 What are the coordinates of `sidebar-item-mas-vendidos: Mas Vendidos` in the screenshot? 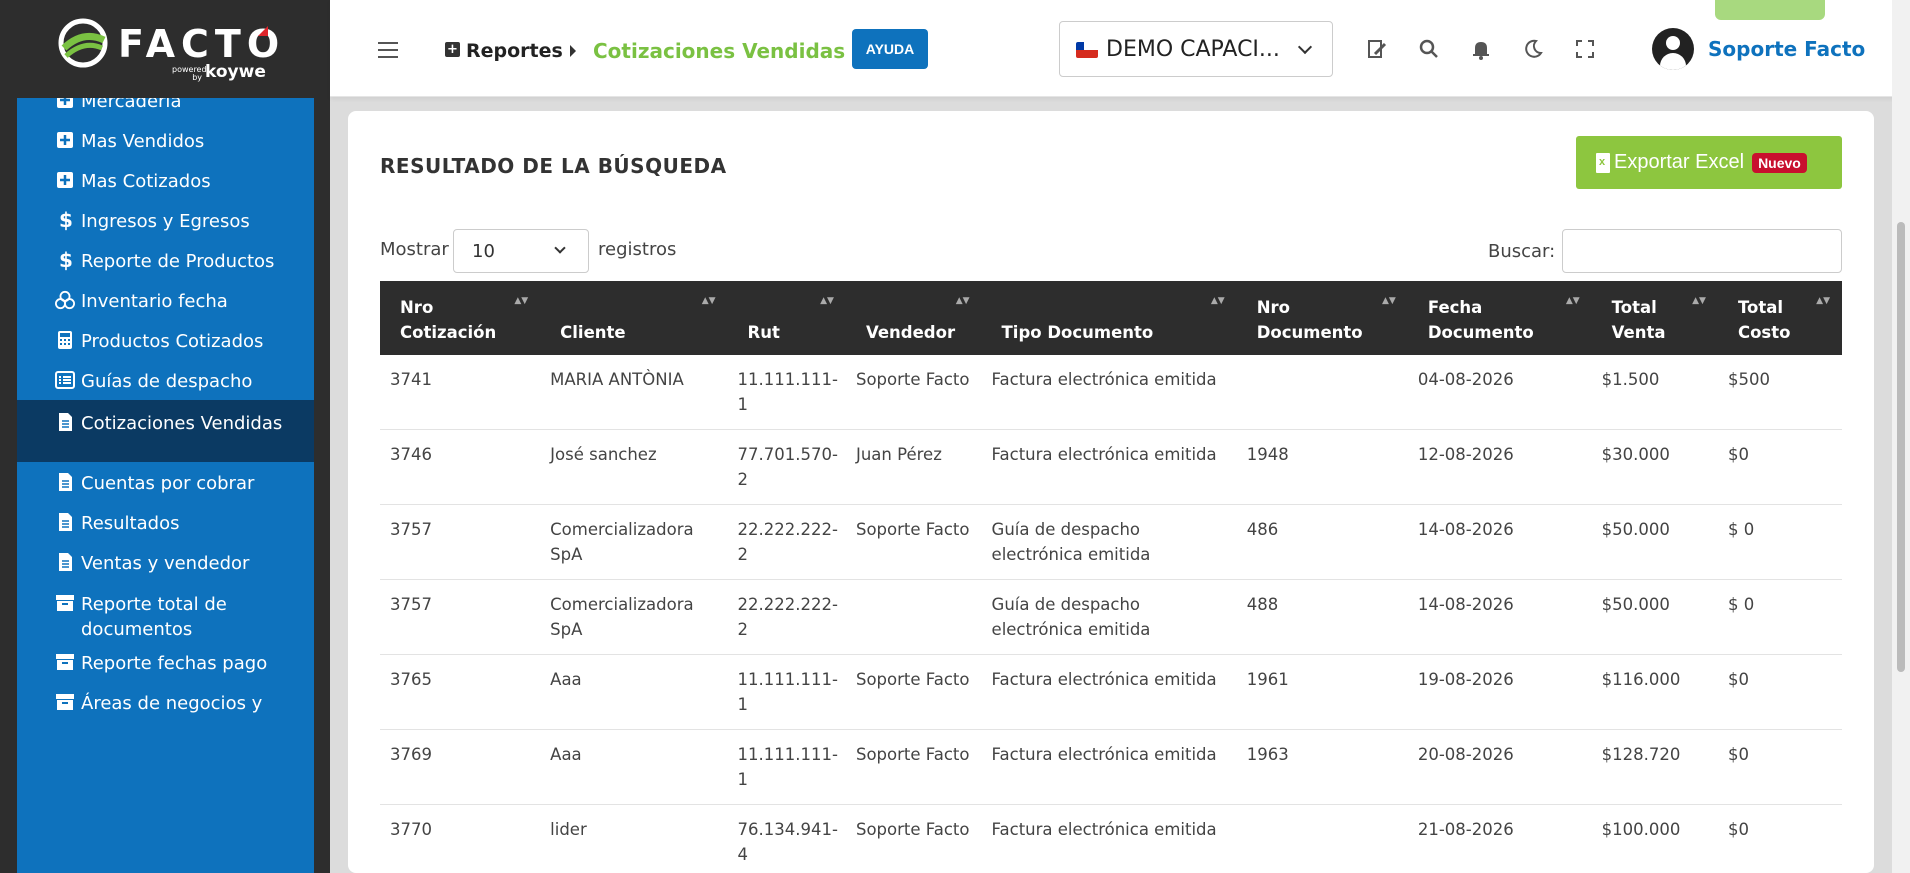 It's located at (165, 140).